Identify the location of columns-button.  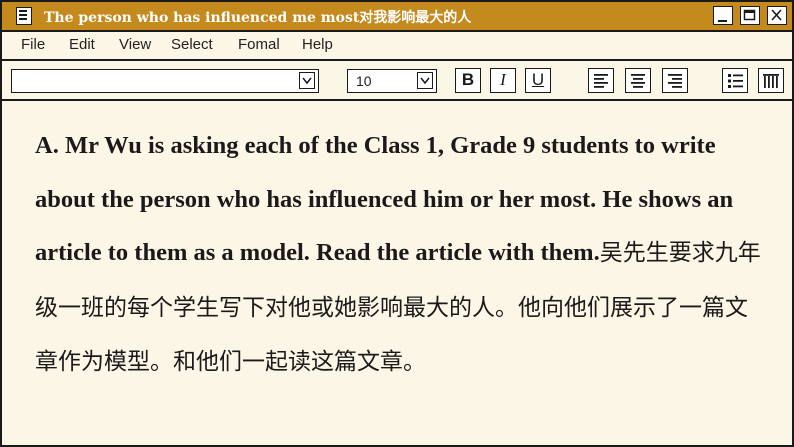
(771, 80).